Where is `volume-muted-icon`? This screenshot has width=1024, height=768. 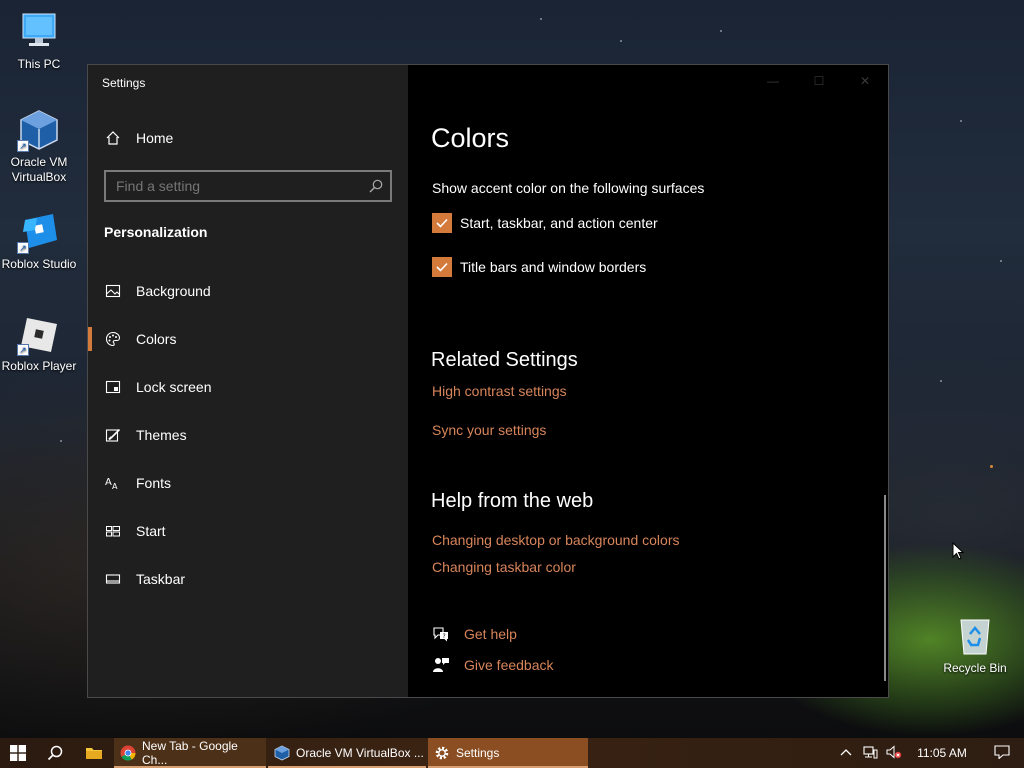 volume-muted-icon is located at coordinates (894, 753).